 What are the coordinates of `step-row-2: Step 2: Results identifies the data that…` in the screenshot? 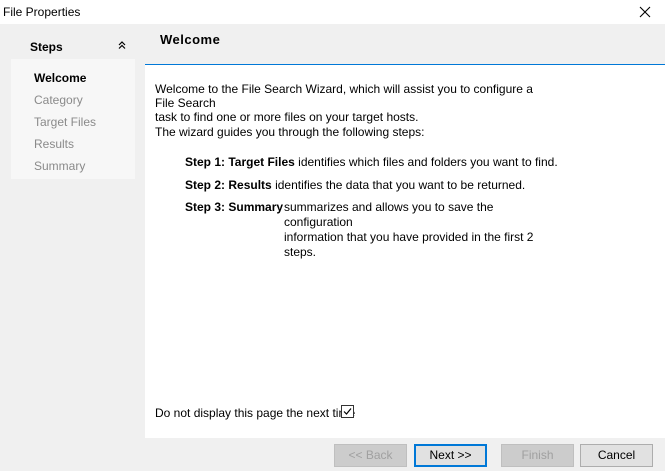 It's located at (355, 185).